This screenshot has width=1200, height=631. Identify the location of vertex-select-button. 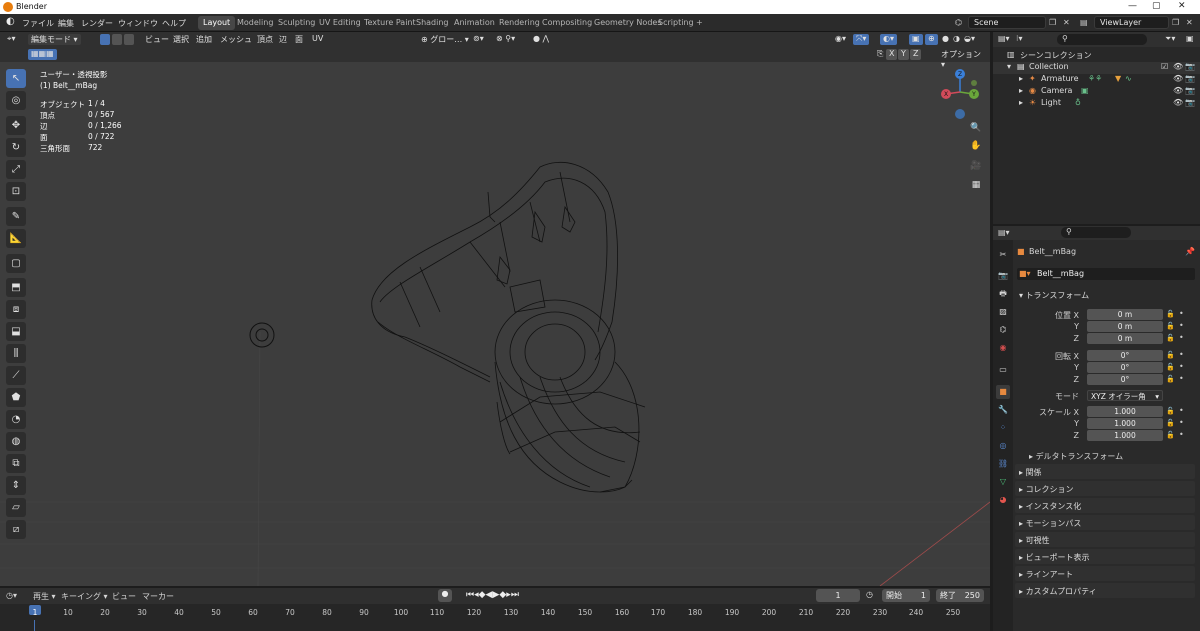
(105, 39).